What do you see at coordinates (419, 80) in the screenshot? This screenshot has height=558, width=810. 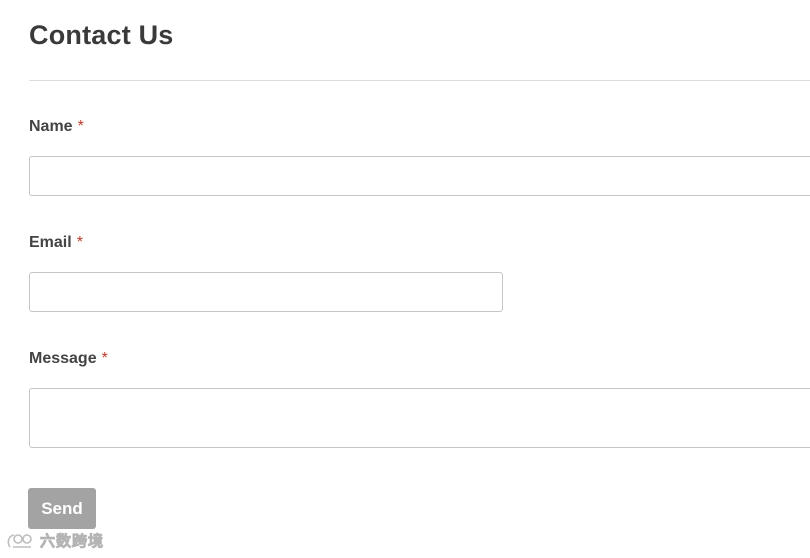 I see `title-divider` at bounding box center [419, 80].